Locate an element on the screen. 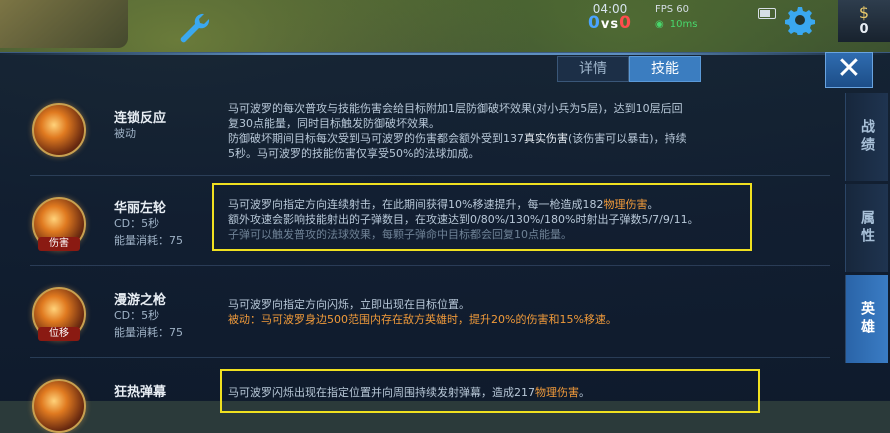  kill-score: 0vs0 is located at coordinates (610, 23).